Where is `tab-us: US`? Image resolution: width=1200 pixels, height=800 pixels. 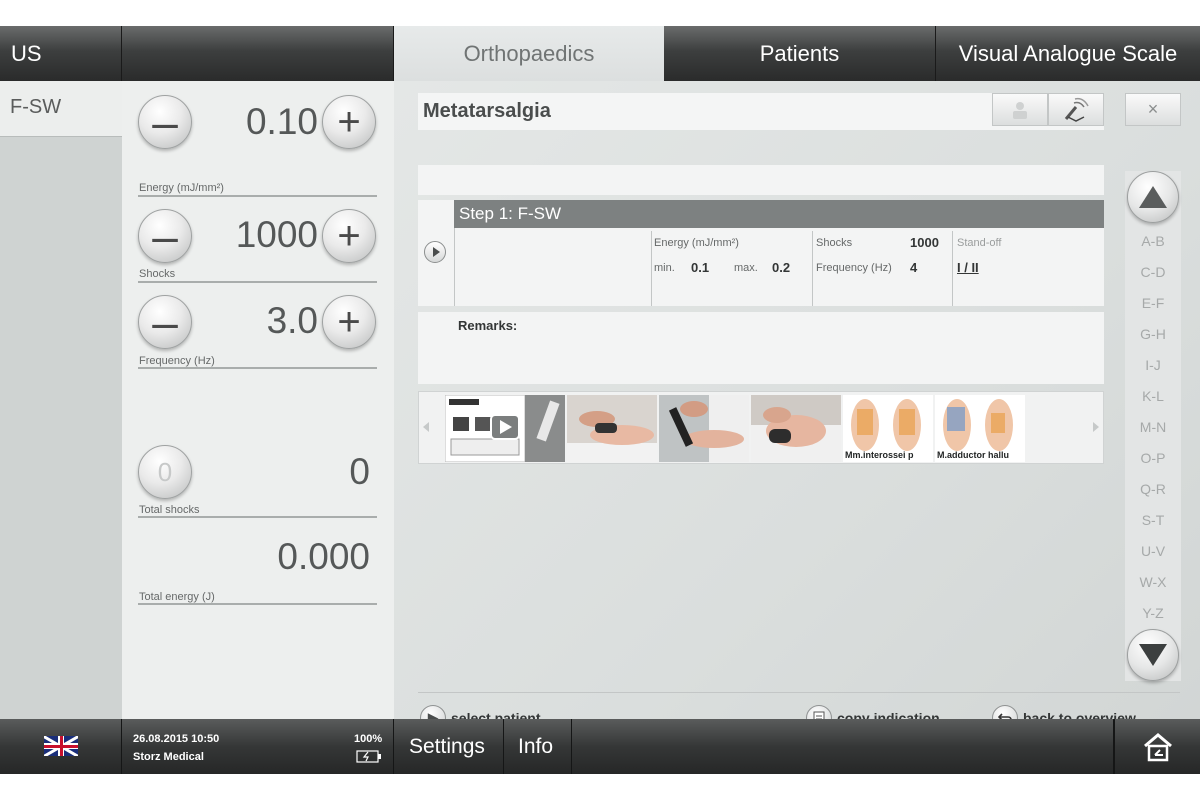
tab-us: US is located at coordinates (61, 53).